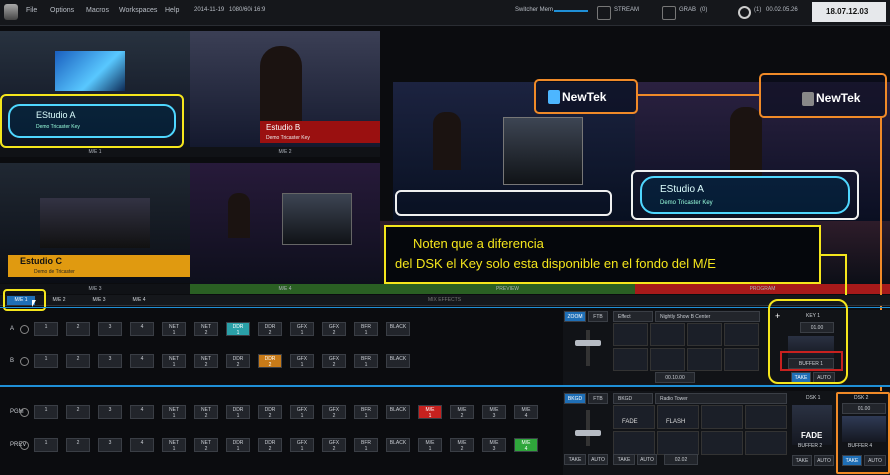  I want to click on me-tbar, so click(588, 350).